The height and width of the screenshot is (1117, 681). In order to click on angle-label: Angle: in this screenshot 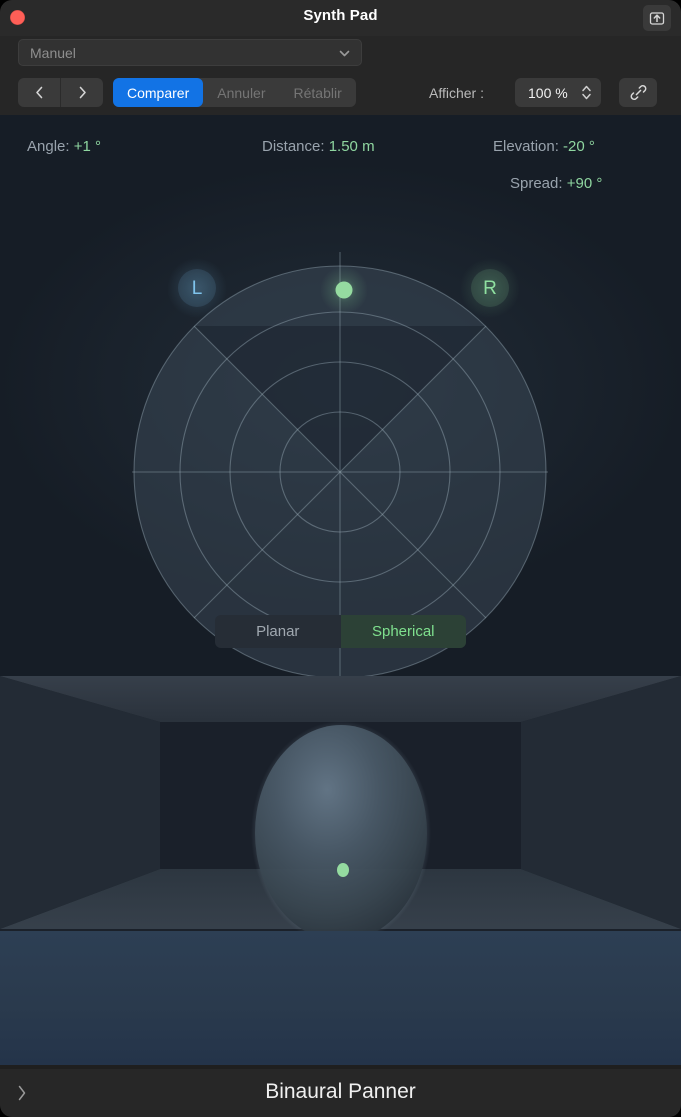, I will do `click(48, 146)`.